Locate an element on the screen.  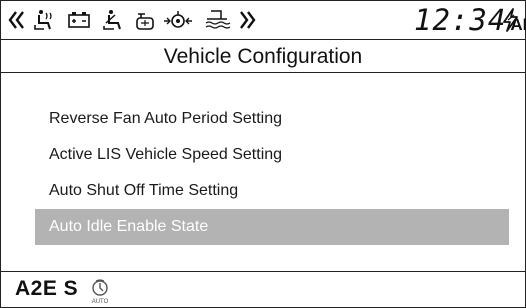
menu-item-auto-idle-enable-state: Auto Idle Enable State is located at coordinates (272, 227).